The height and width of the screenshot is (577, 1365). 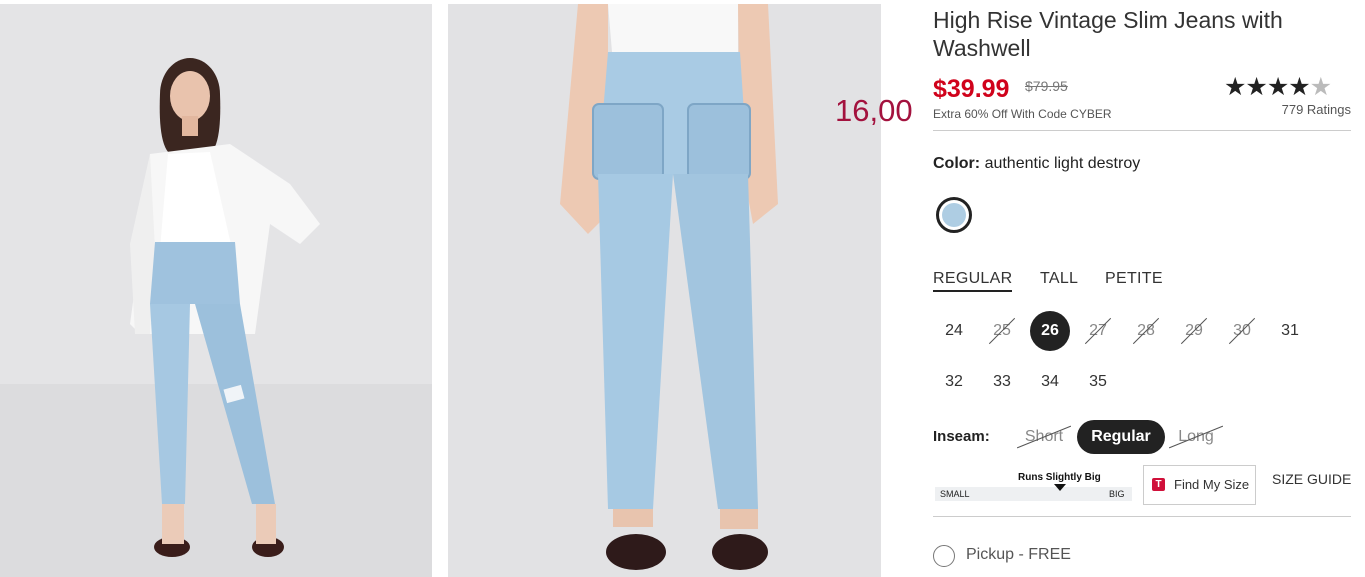 I want to click on inseam-option-regular: Regular, so click(x=1121, y=437).